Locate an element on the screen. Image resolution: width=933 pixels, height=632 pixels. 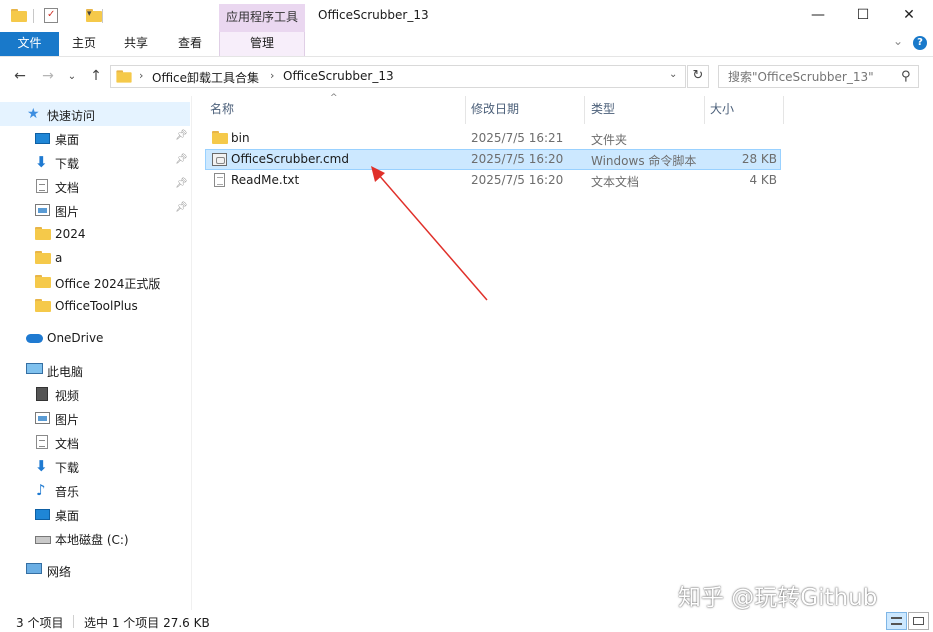
file-row-bin: bin 2025/7/5 16:21 文件夹 is located at coordinates (493, 138).